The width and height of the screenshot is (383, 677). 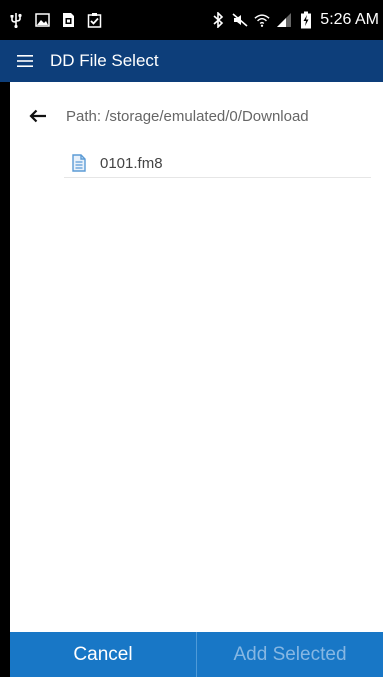 What do you see at coordinates (240, 20) in the screenshot?
I see `mute-icon` at bounding box center [240, 20].